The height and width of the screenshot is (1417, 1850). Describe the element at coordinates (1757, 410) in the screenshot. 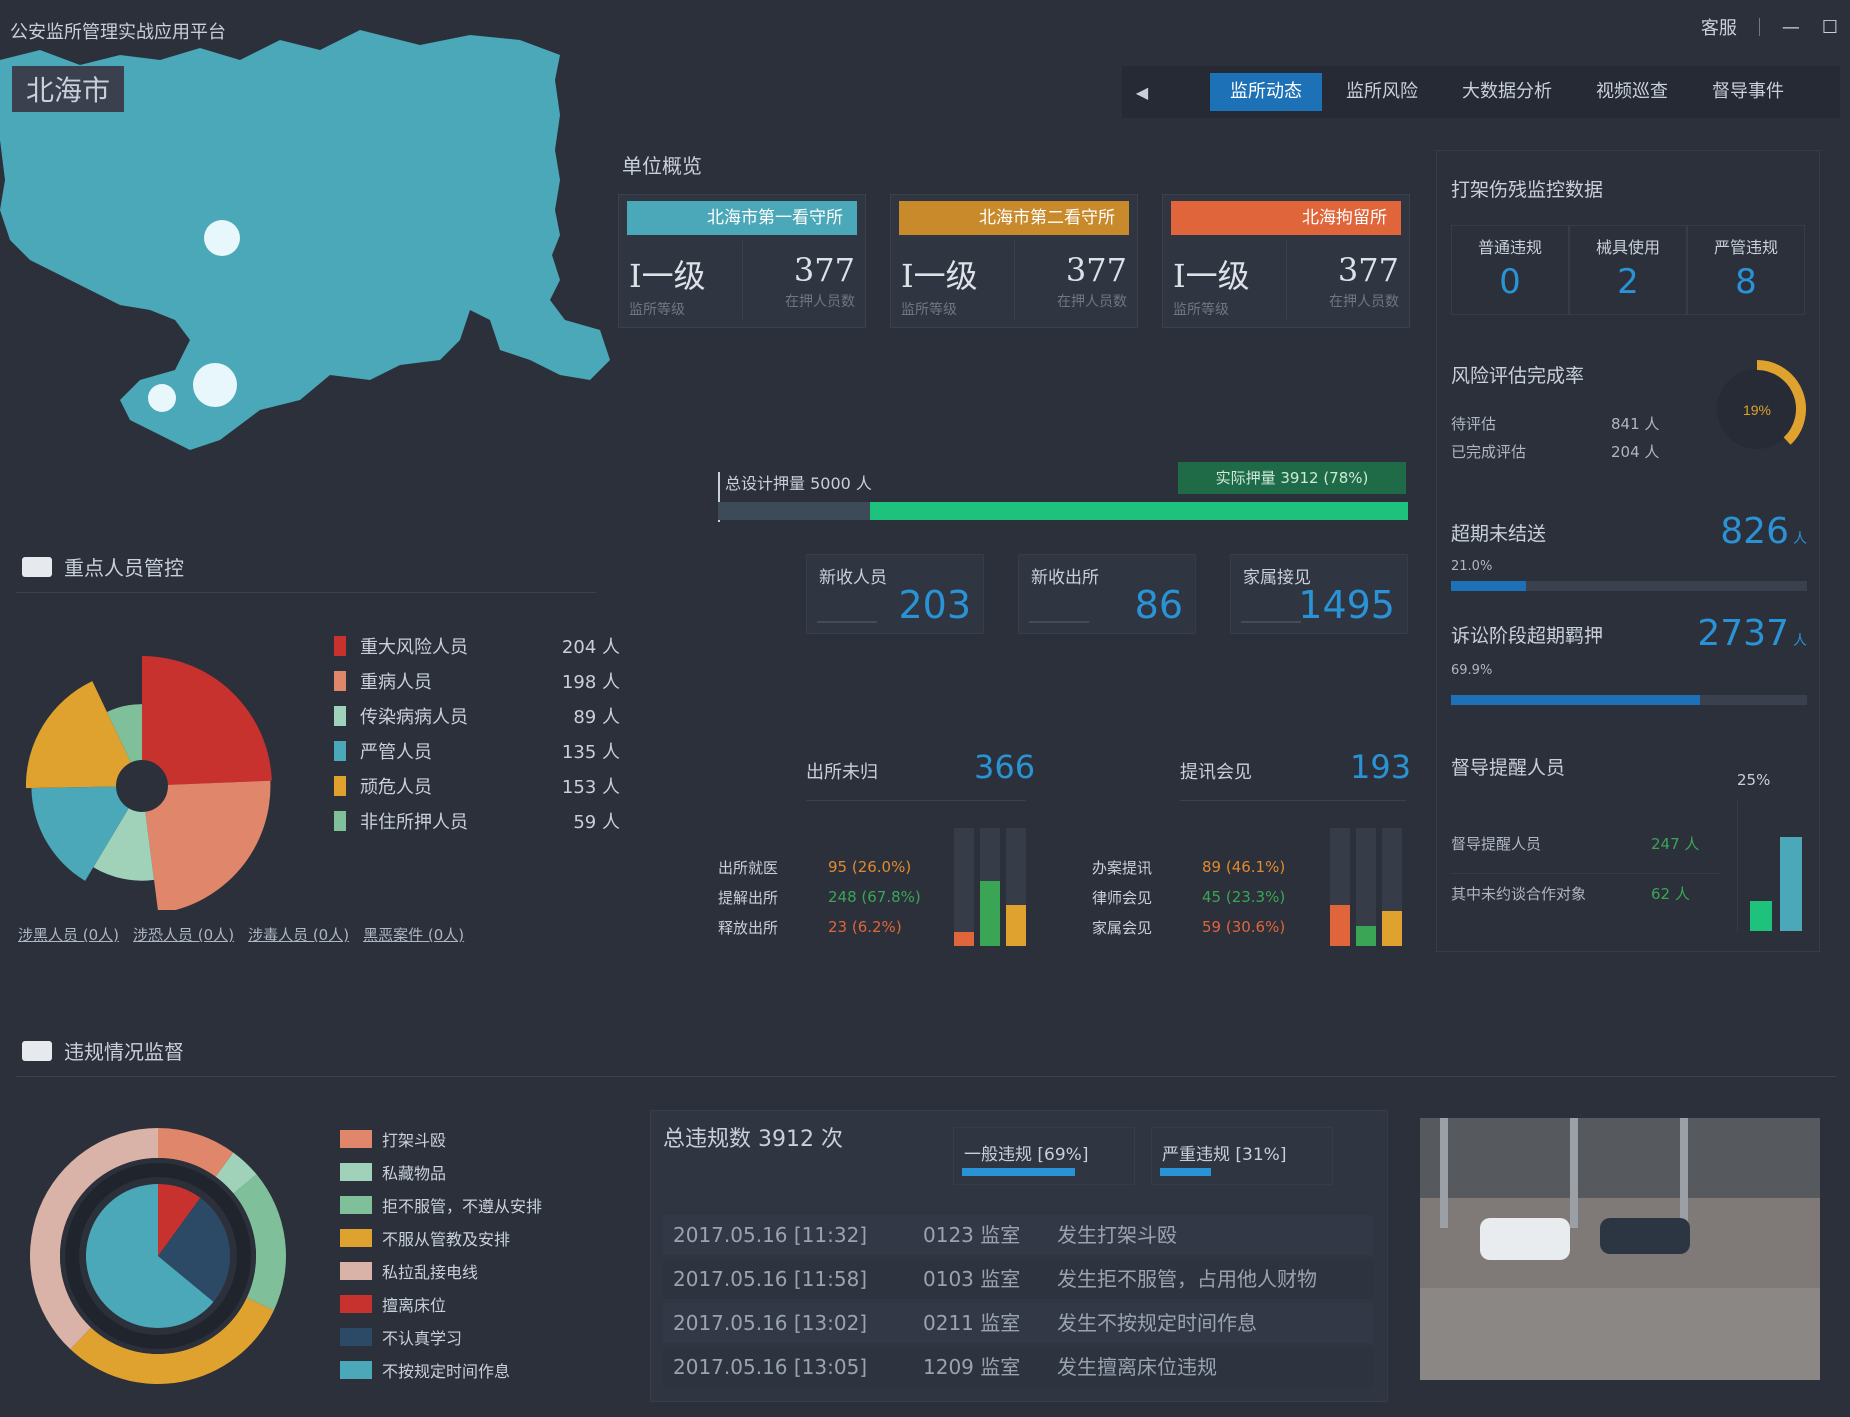

I see `gauge-text: 19%` at that location.